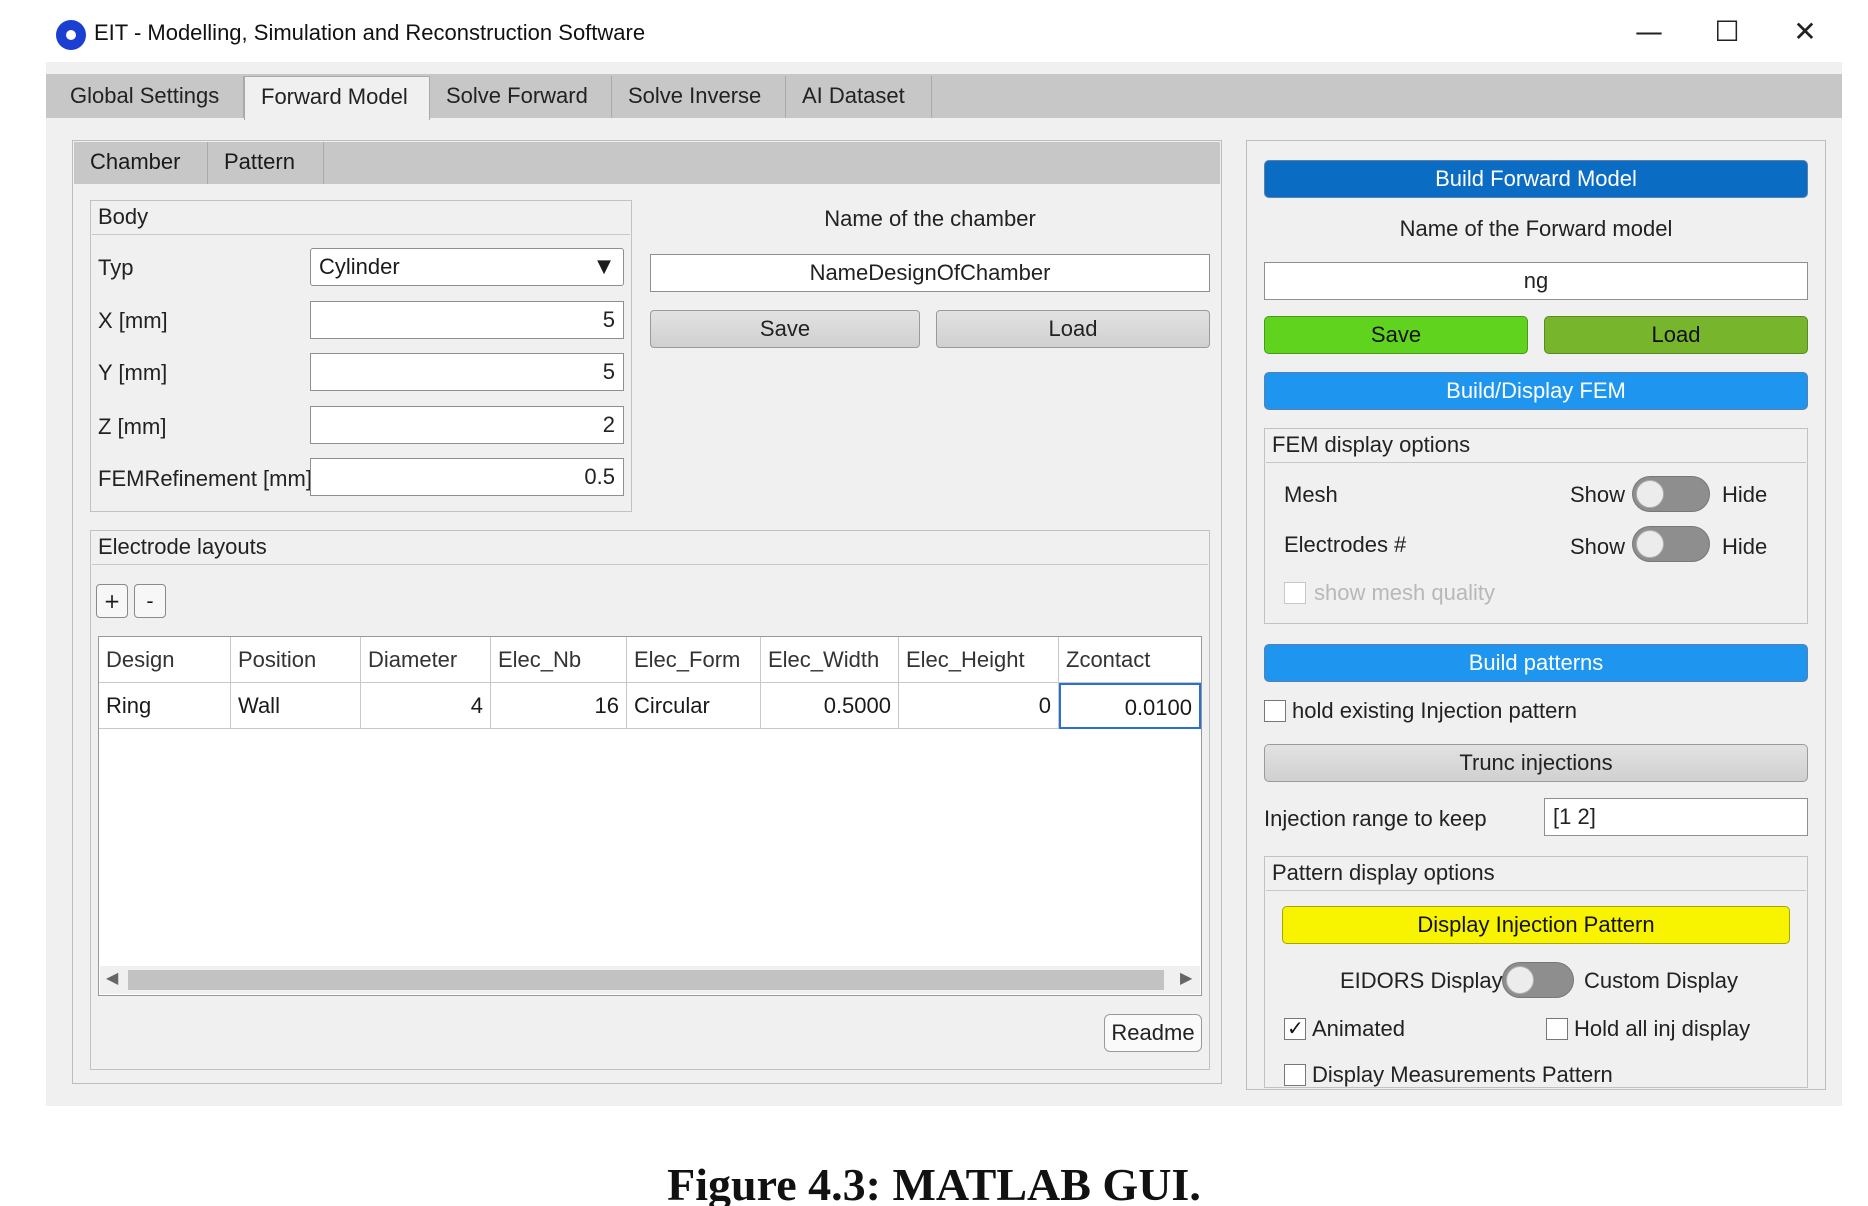 Image resolution: width=1868 pixels, height=1206 pixels. Describe the element at coordinates (1671, 494) in the screenshot. I see `mesh-toggle` at that location.